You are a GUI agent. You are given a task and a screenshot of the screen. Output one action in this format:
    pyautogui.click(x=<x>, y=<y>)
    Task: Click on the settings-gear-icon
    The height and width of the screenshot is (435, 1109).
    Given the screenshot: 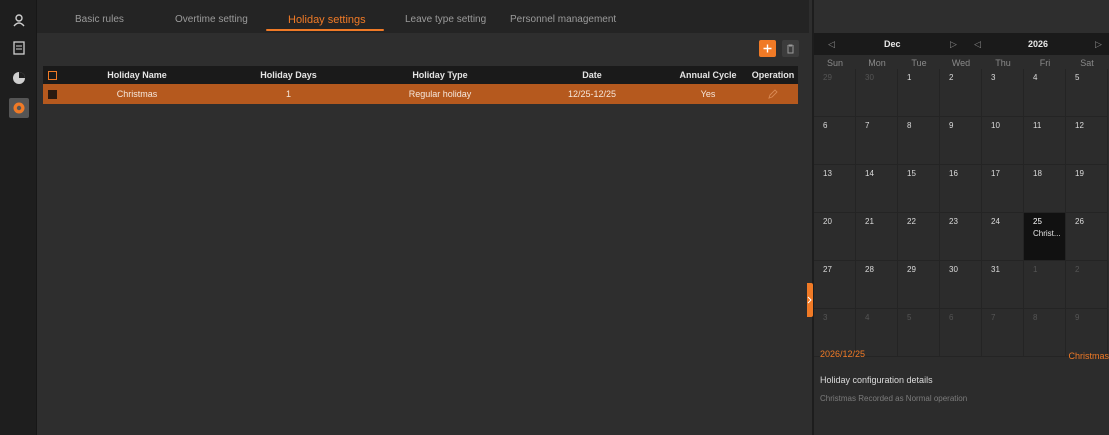 What is the action you would take?
    pyautogui.click(x=19, y=108)
    